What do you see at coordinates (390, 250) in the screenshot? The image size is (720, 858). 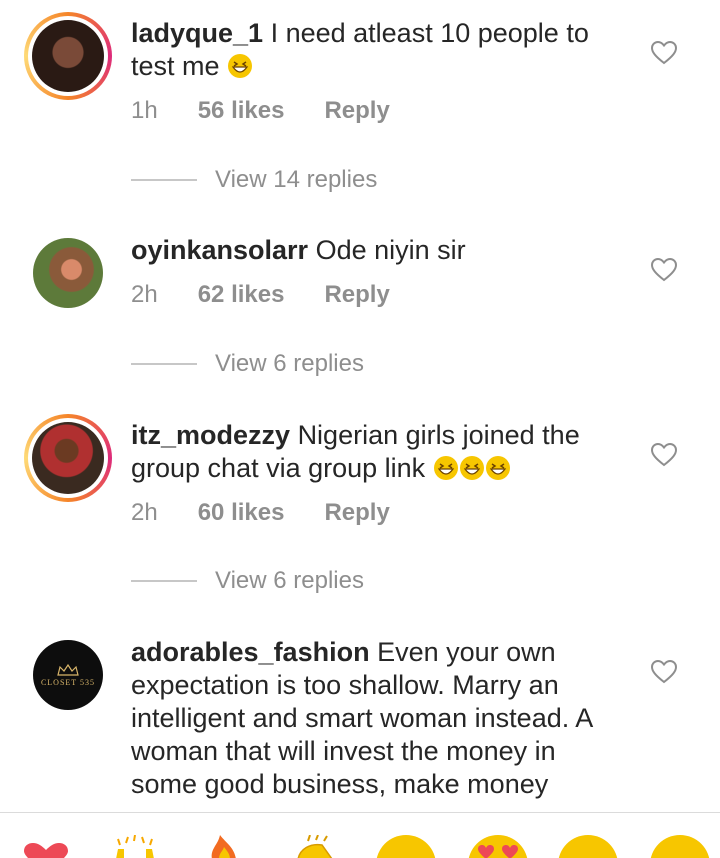 I see `comment-body: Ode niyin sir` at bounding box center [390, 250].